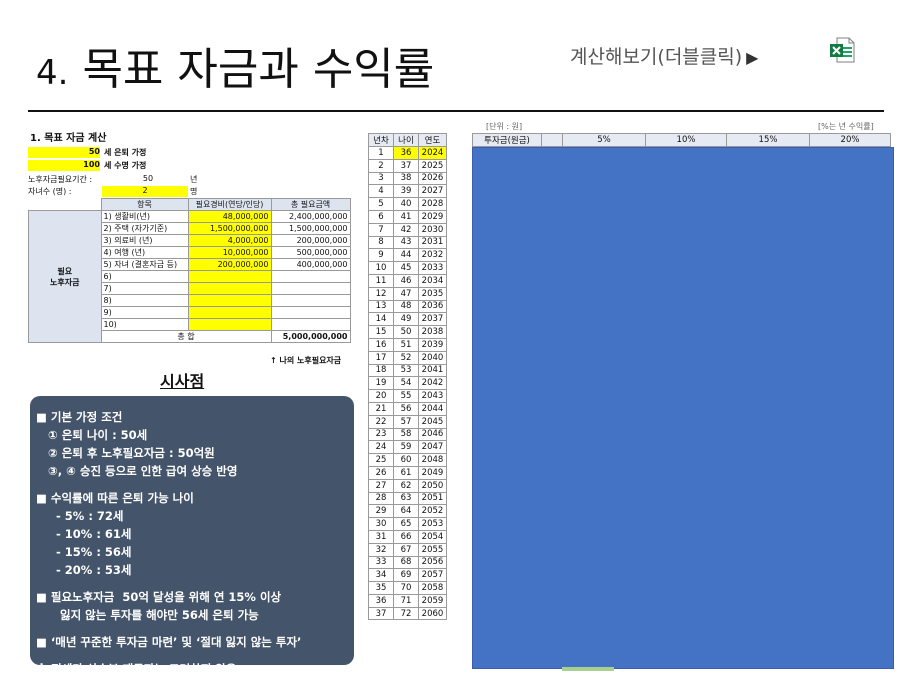 The width and height of the screenshot is (912, 684). Describe the element at coordinates (407, 140) in the screenshot. I see `age-table-header: 년차 나이 연도` at that location.